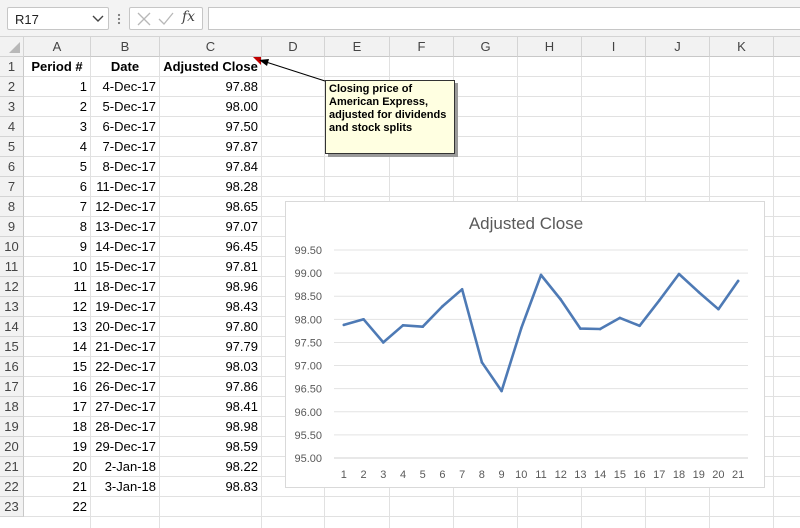 The height and width of the screenshot is (528, 800). I want to click on cell-date: 13-Dec-17, so click(125, 227).